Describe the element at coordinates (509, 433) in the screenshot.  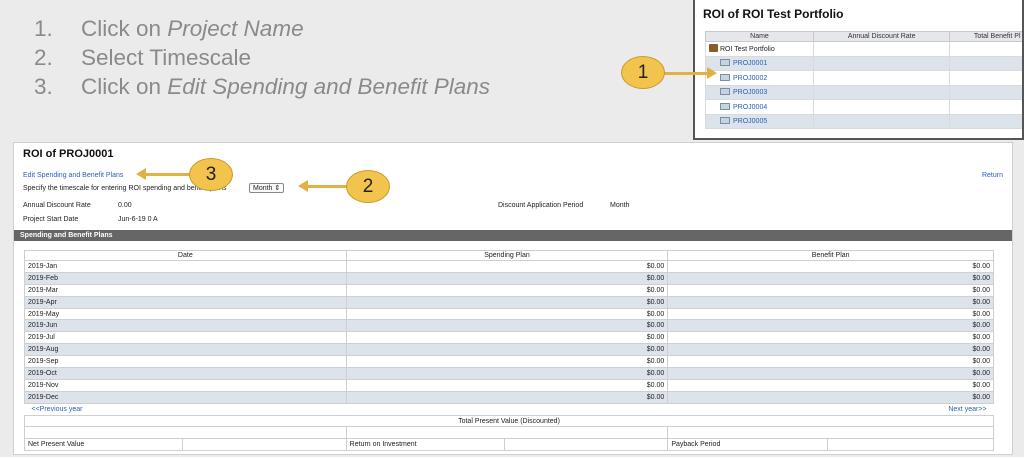
I see `total-pv-value-row` at that location.